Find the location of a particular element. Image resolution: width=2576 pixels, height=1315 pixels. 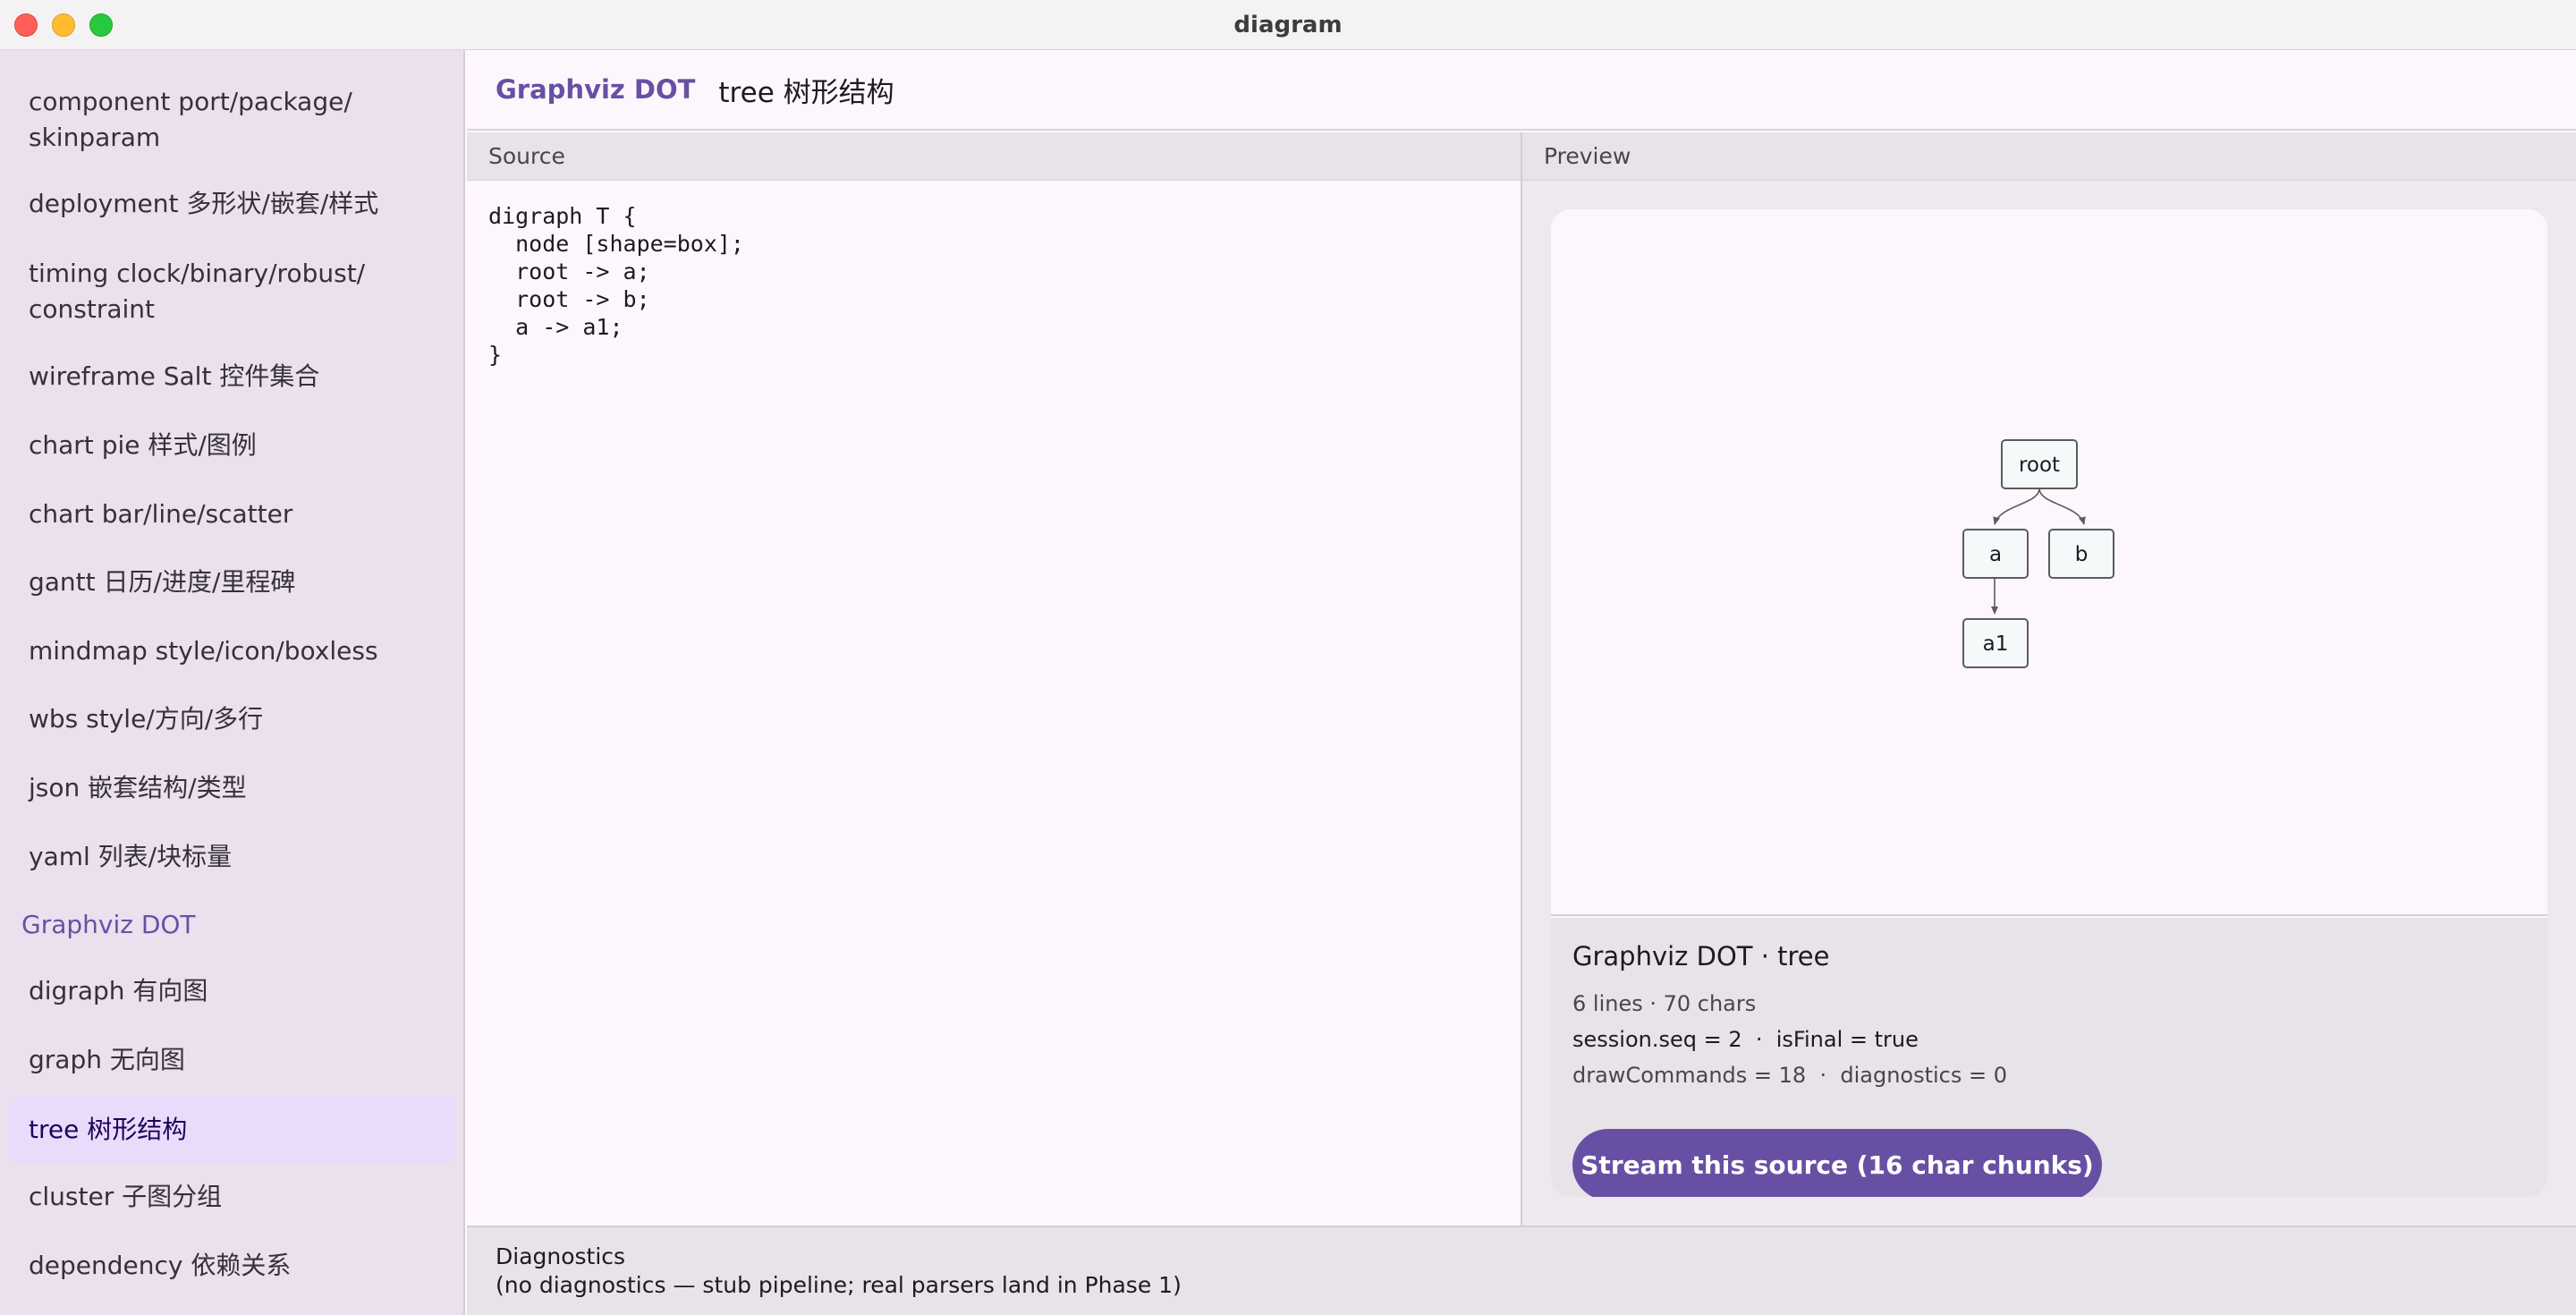

maximize-window-button is located at coordinates (101, 25).